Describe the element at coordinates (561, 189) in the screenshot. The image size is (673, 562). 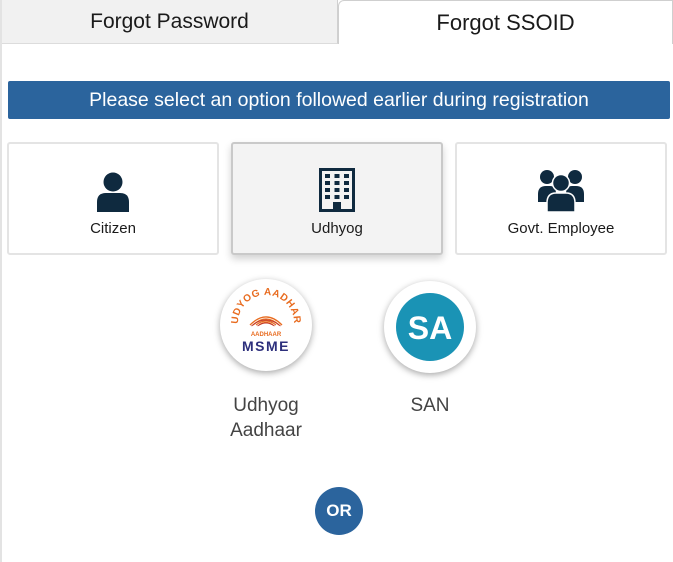
I see `users-group-icon` at that location.